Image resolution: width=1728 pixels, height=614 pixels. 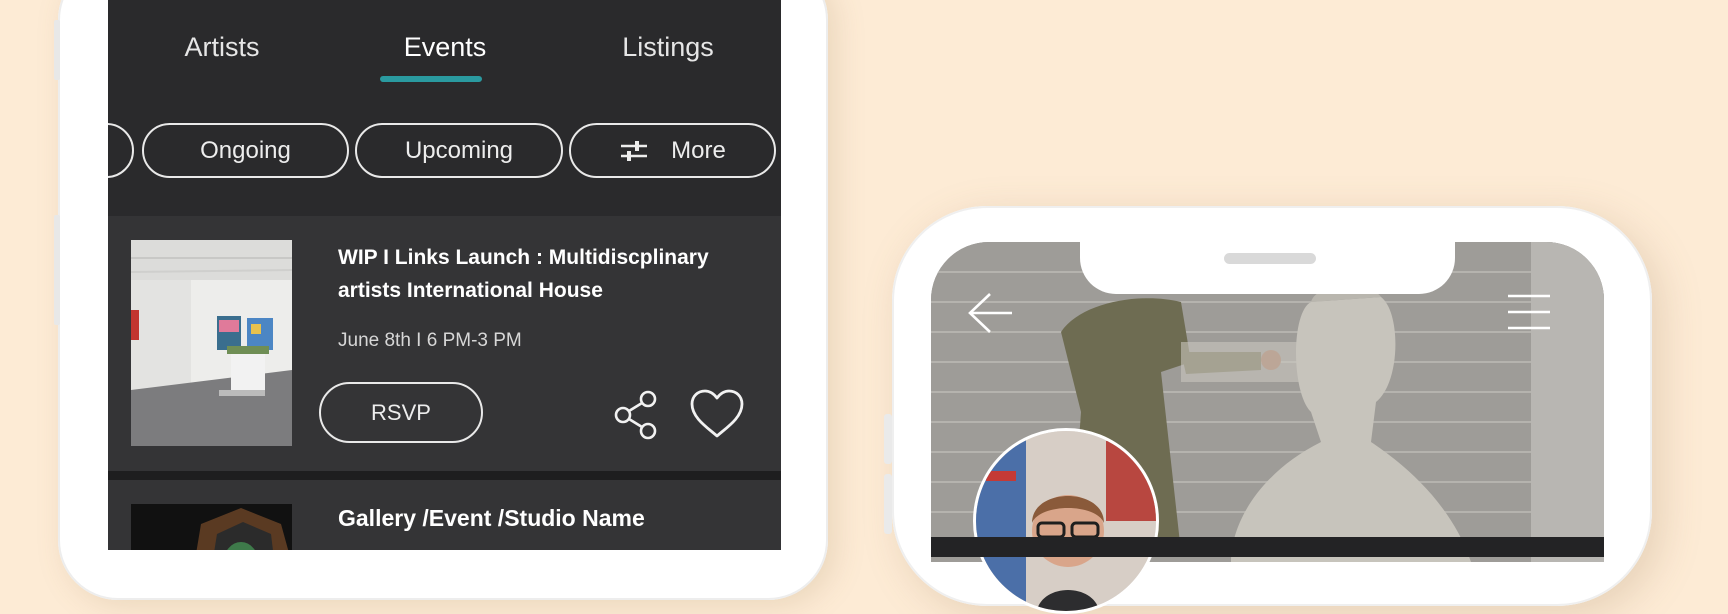 I want to click on filter-chip-partial, so click(x=121, y=150).